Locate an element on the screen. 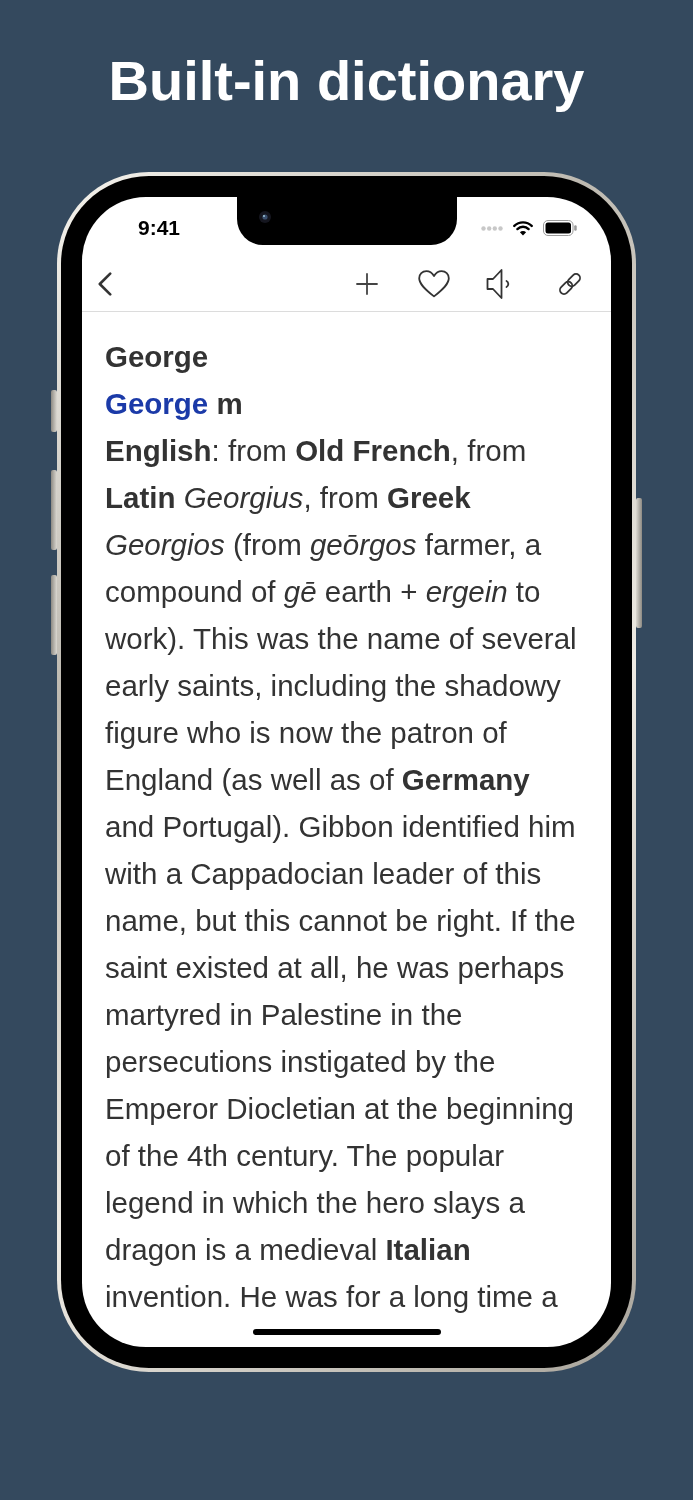 Image resolution: width=693 pixels, height=1500 pixels. plus-icon is located at coordinates (367, 284).